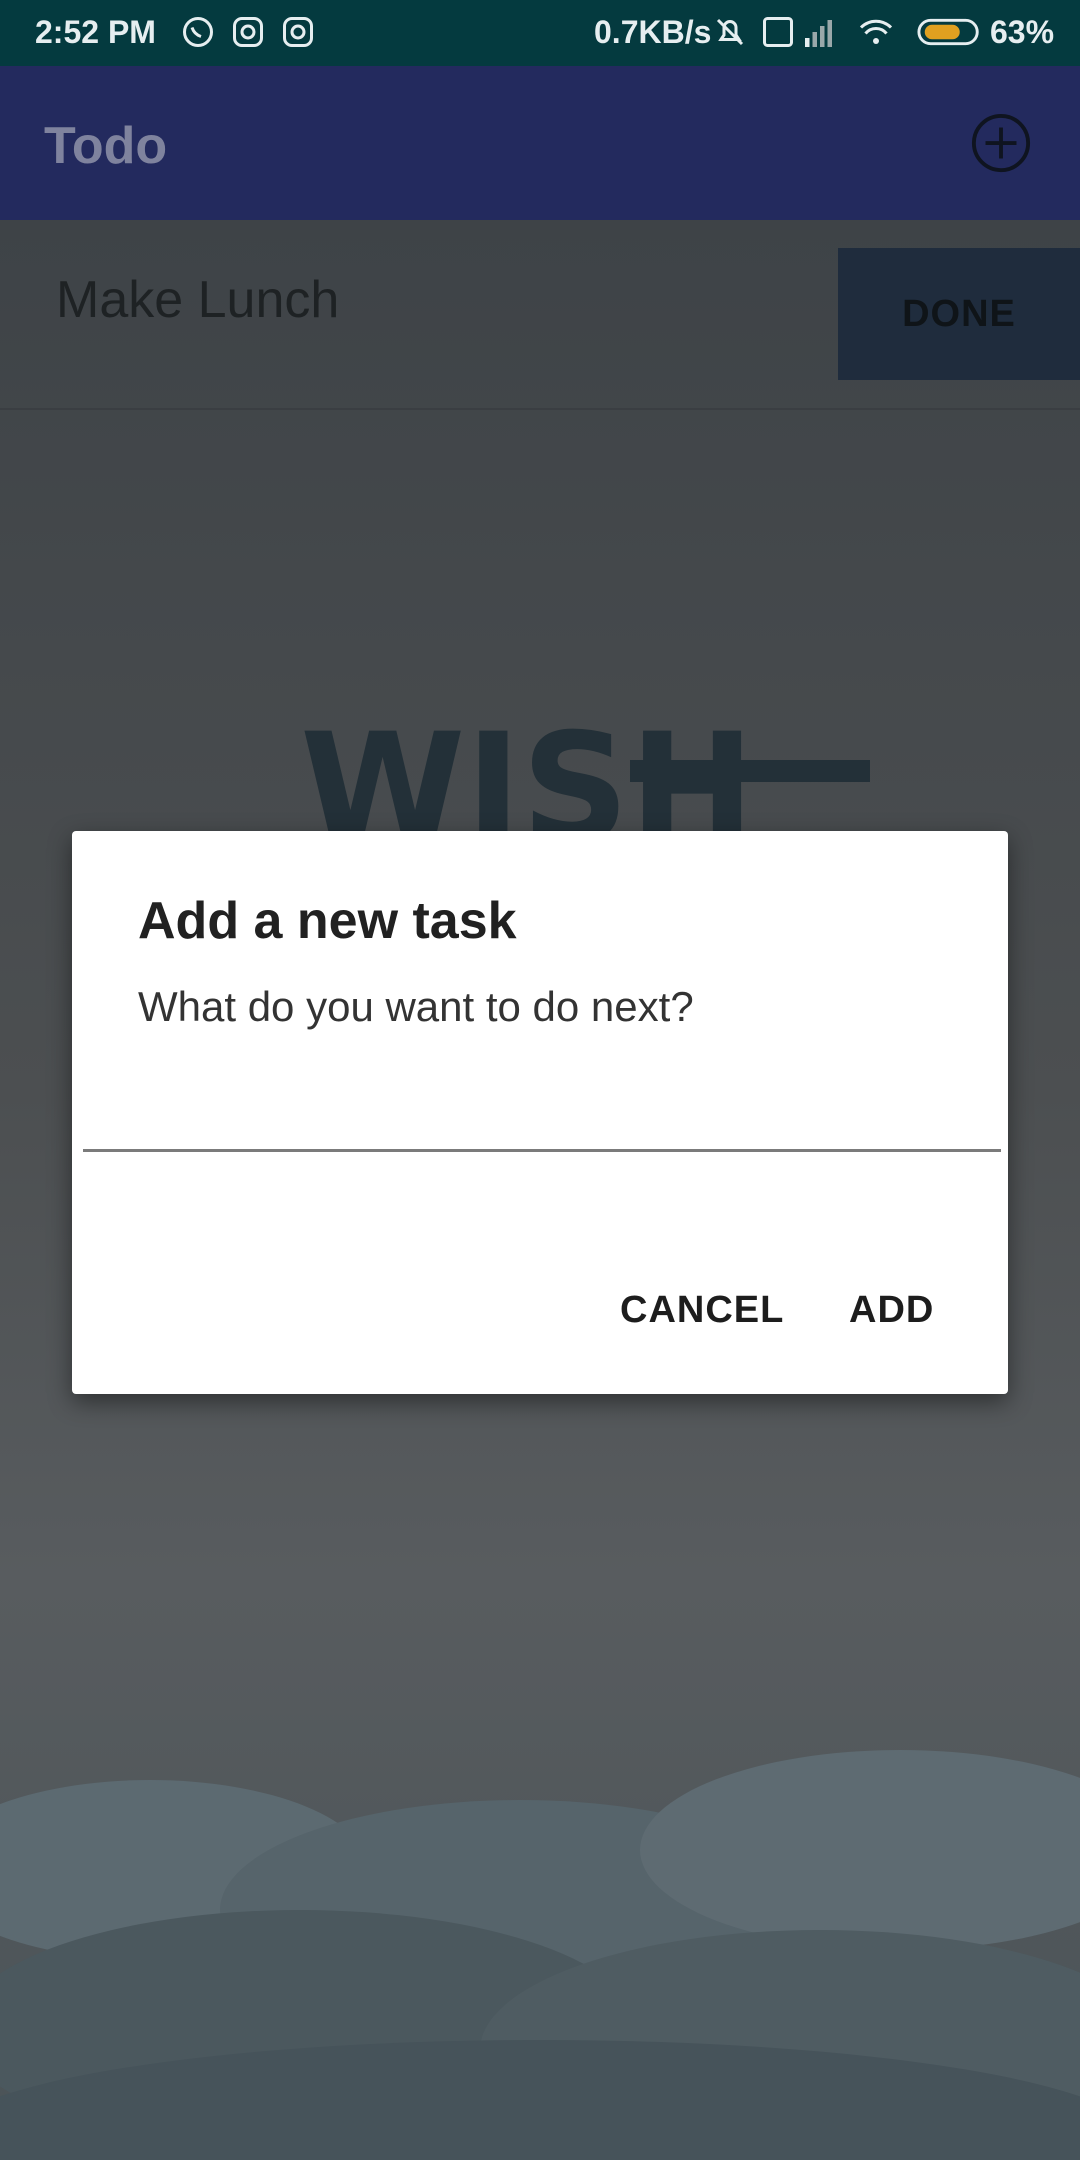  Describe the element at coordinates (540, 33) in the screenshot. I see `status-bar: 2:52 PM 0.7KB/s 63%` at that location.